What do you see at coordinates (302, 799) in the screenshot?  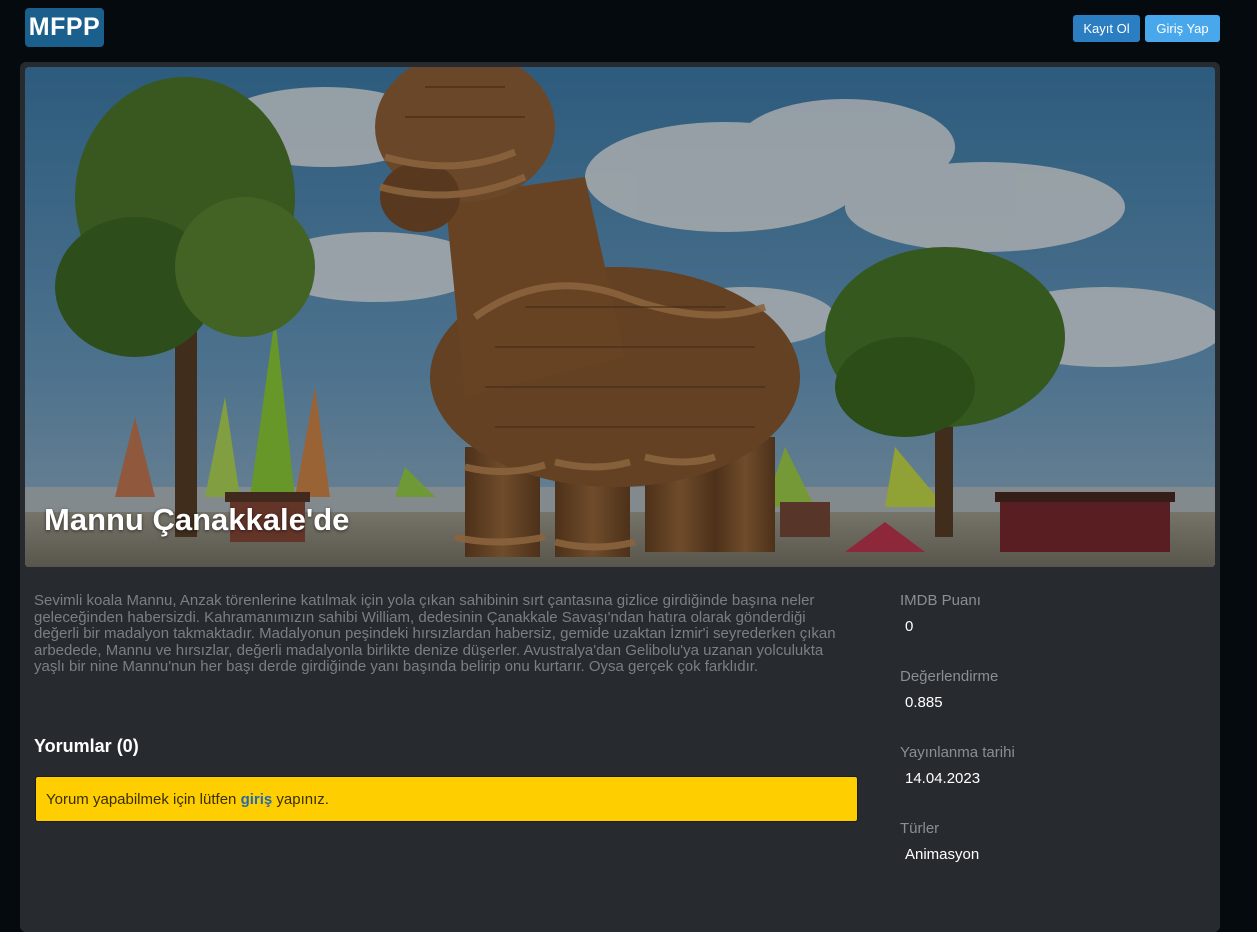 I see `alert-suffix: yapınız.` at bounding box center [302, 799].